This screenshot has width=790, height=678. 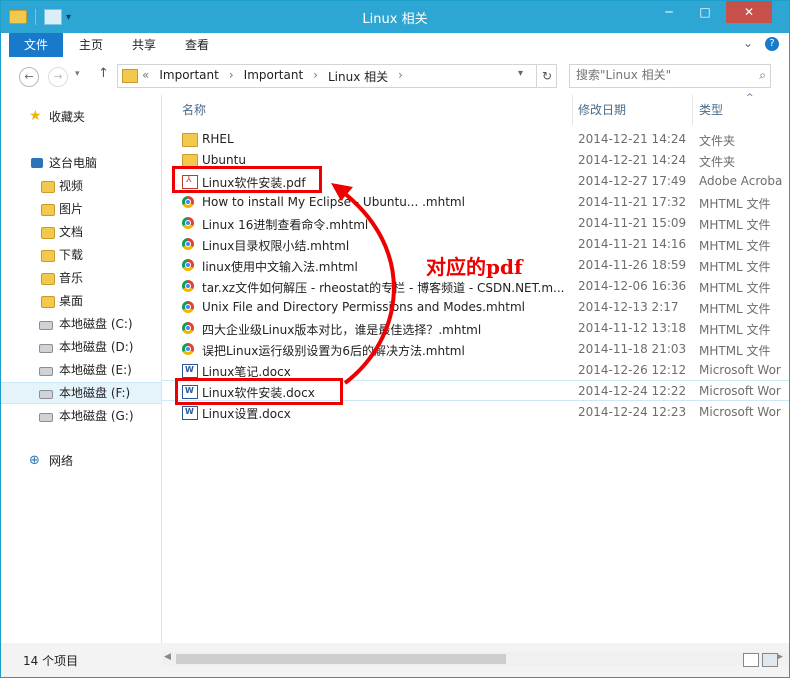 I want to click on scrollbar-thumb, so click(x=341, y=659).